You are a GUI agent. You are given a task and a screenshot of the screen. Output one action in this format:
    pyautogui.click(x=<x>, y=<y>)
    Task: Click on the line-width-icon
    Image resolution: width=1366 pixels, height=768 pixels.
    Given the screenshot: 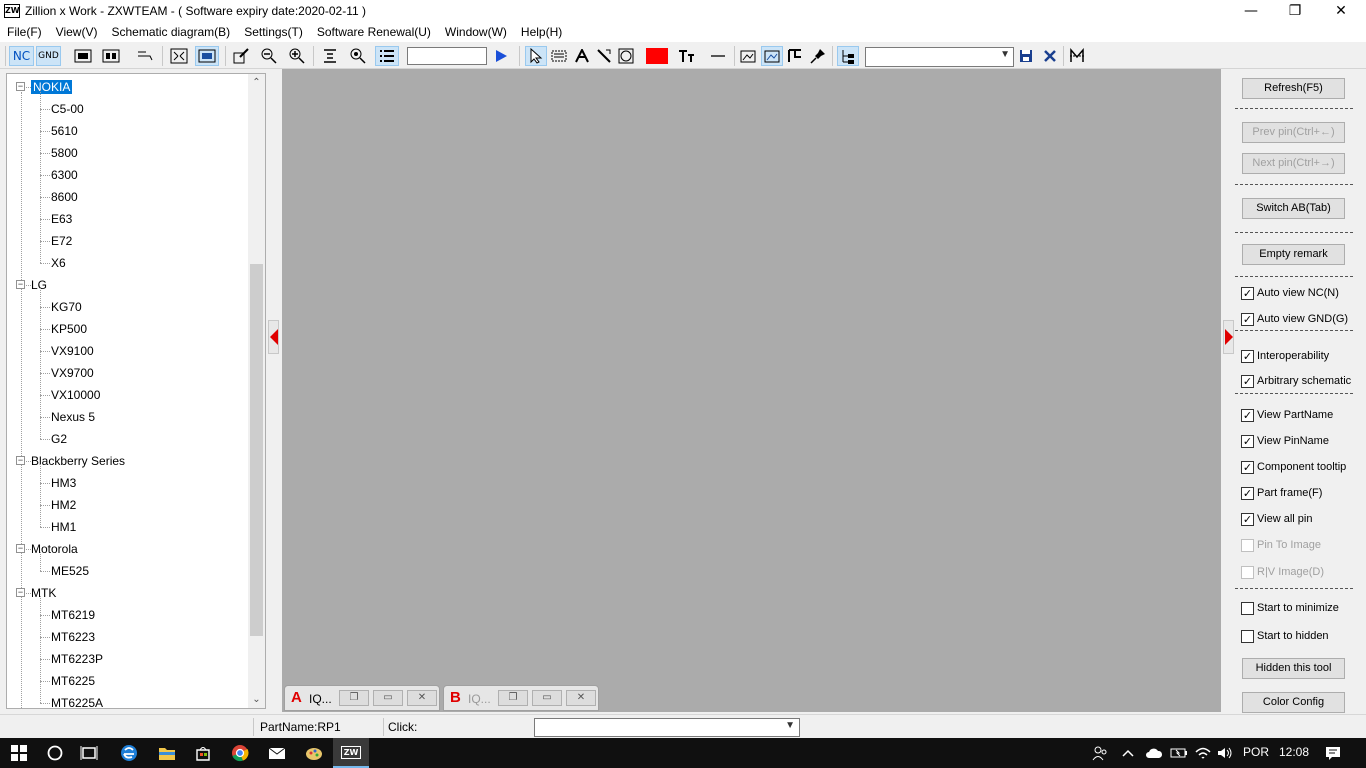 What is the action you would take?
    pyautogui.click(x=718, y=56)
    